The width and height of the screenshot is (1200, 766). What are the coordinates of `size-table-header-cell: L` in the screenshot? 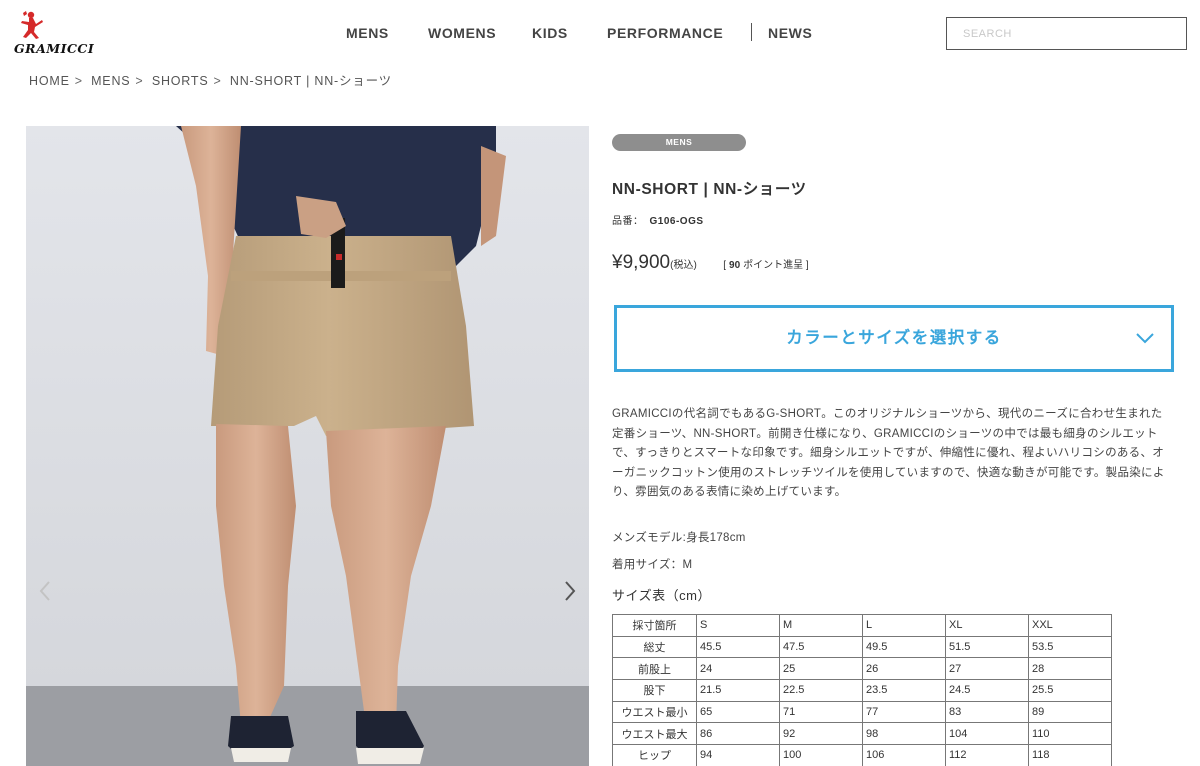 It's located at (904, 625).